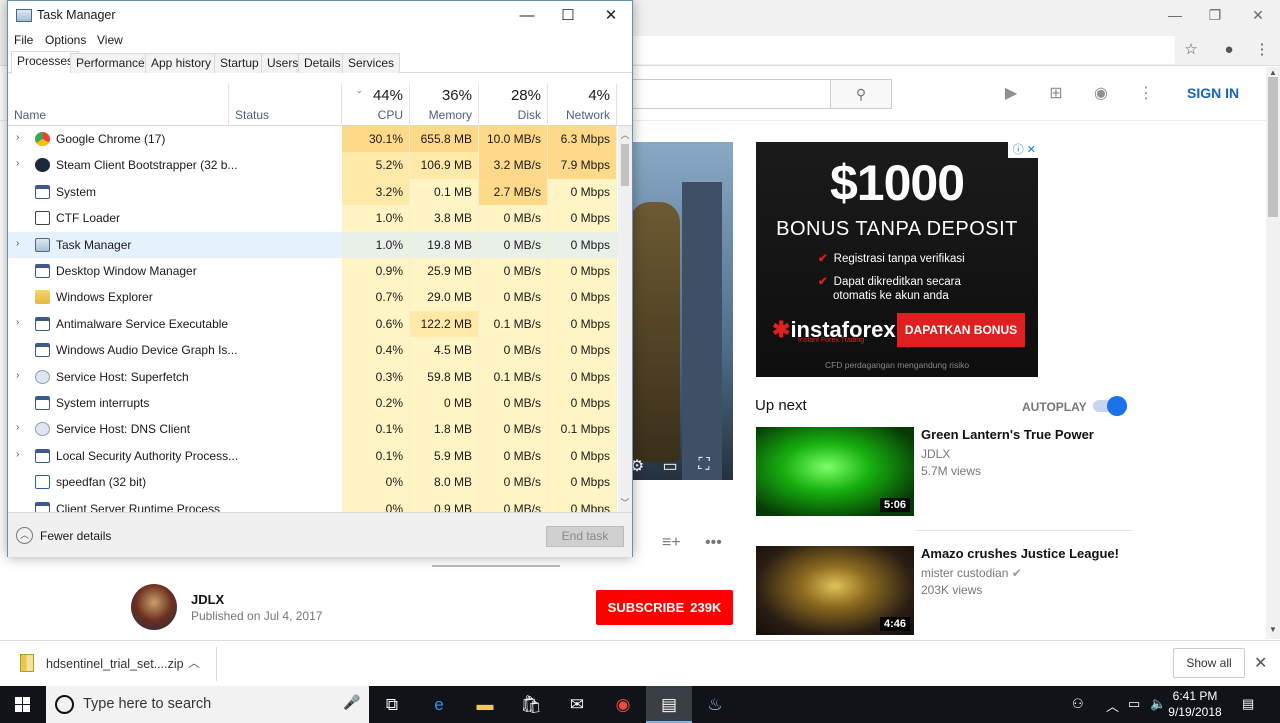 The height and width of the screenshot is (723, 1280). Describe the element at coordinates (527, 15) in the screenshot. I see `minimize-button: —` at that location.